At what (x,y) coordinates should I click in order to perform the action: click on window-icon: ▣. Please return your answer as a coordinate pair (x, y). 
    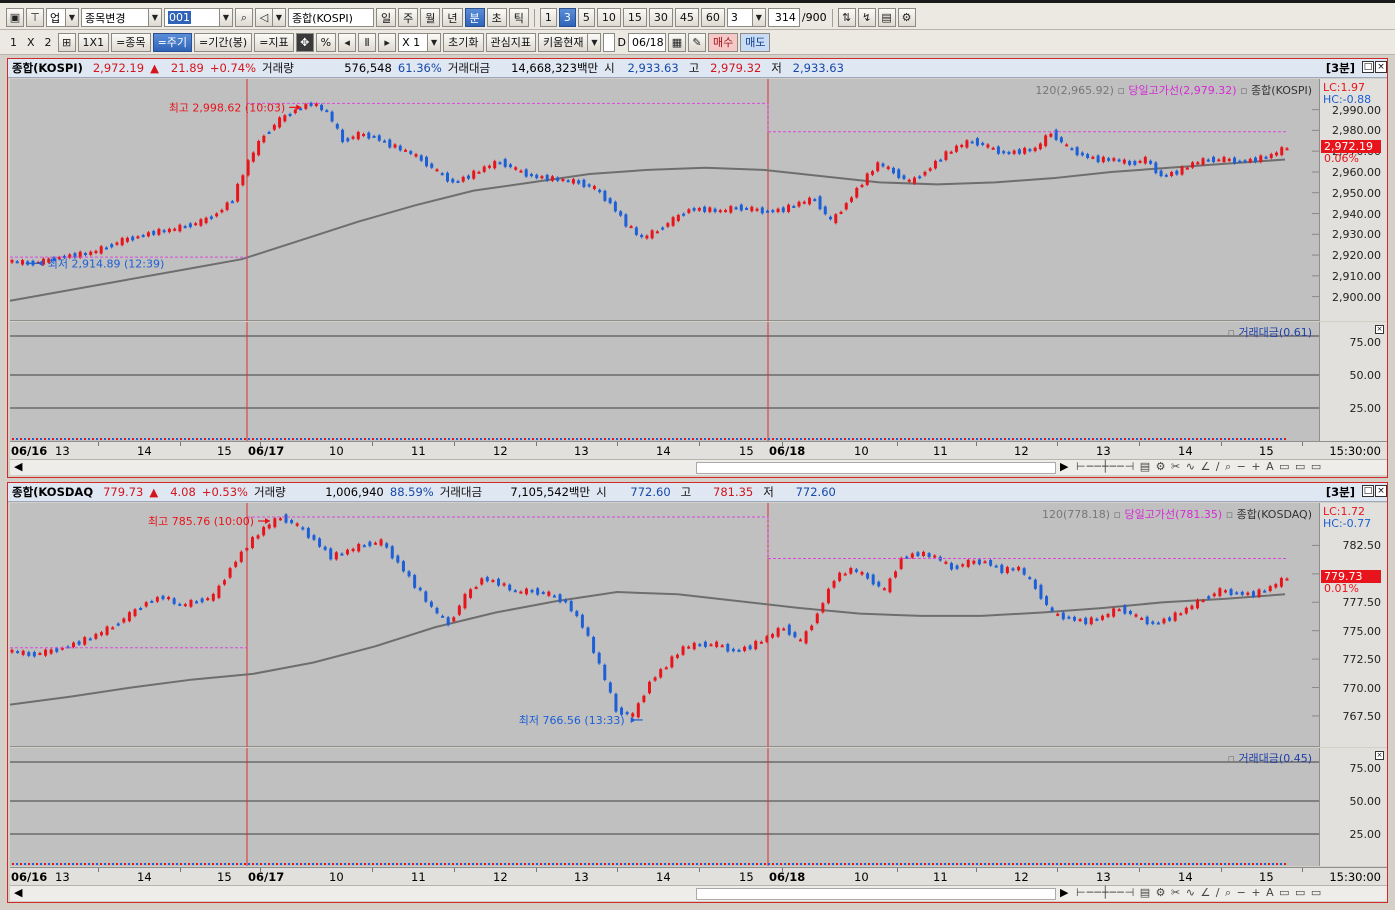
    Looking at the image, I should click on (15, 17).